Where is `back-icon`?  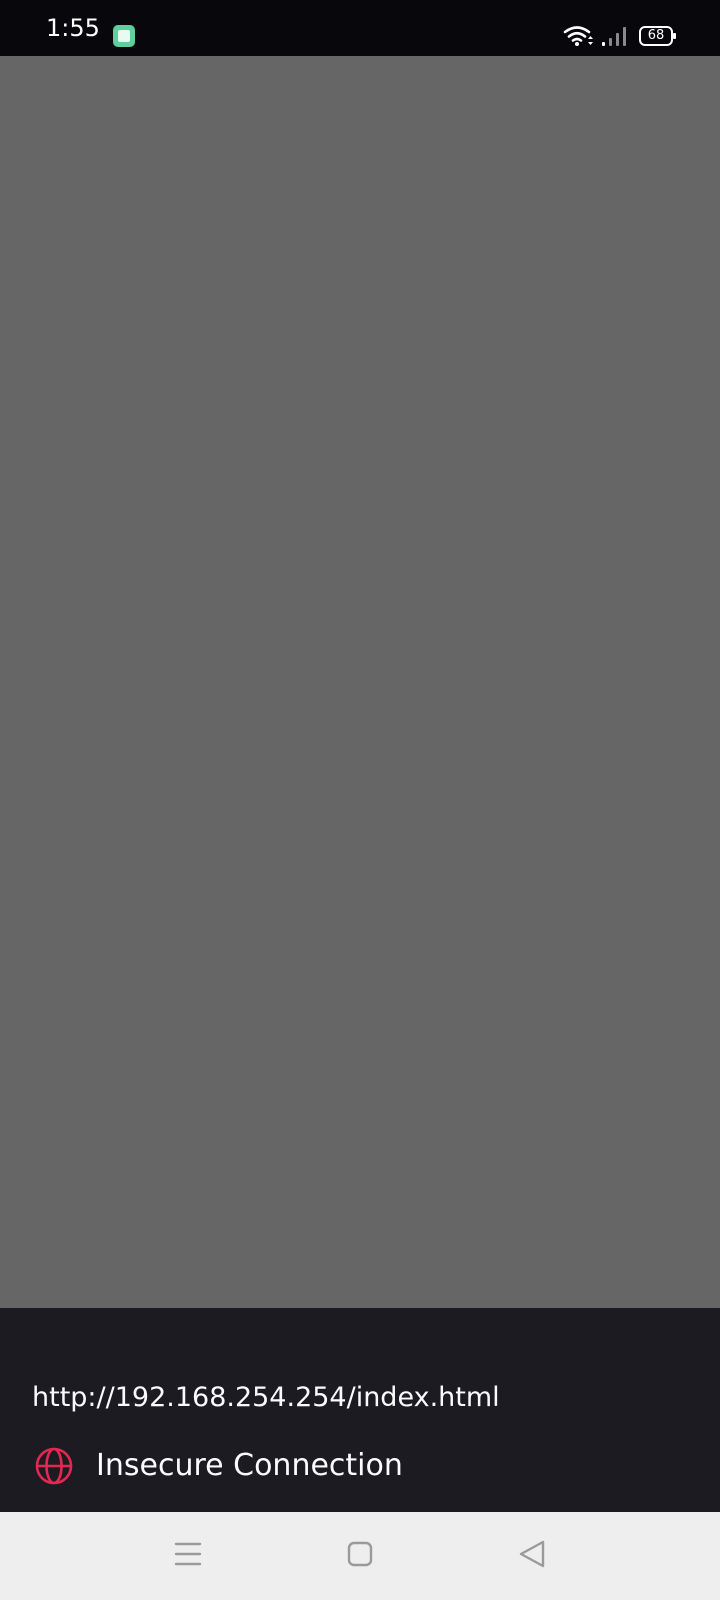 back-icon is located at coordinates (532, 1556).